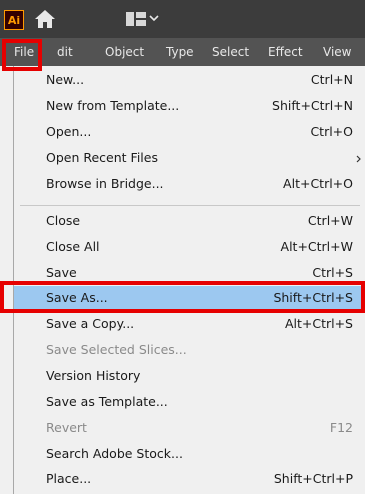 This screenshot has height=494, width=365. What do you see at coordinates (45, 19) in the screenshot?
I see `home-icon` at bounding box center [45, 19].